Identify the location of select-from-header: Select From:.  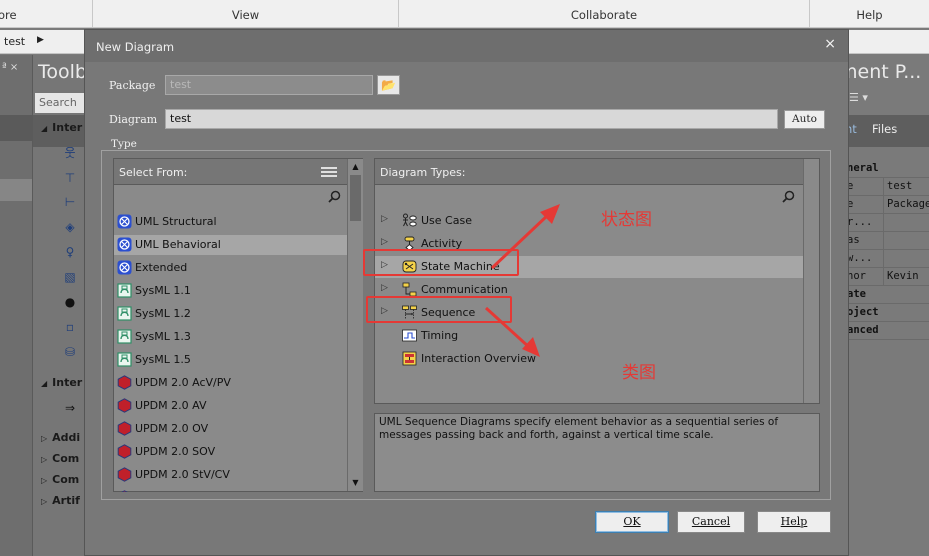
(230, 172).